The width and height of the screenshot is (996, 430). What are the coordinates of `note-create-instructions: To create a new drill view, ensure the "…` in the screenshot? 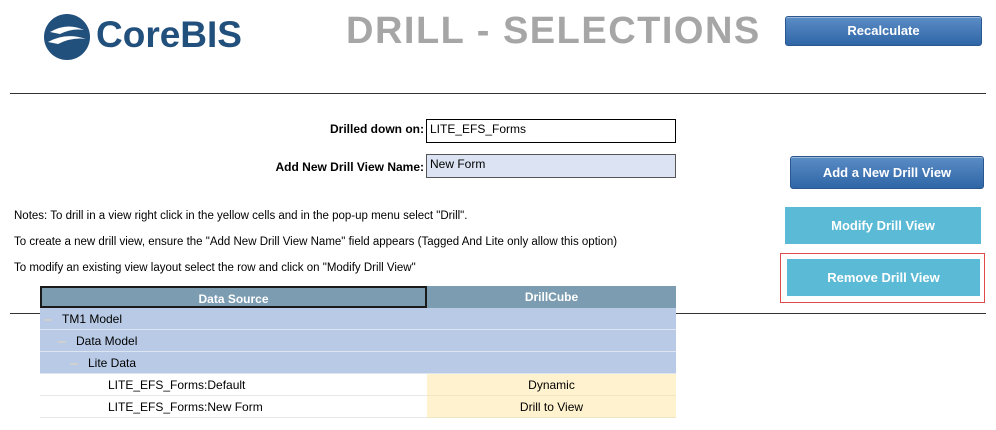 It's located at (316, 242).